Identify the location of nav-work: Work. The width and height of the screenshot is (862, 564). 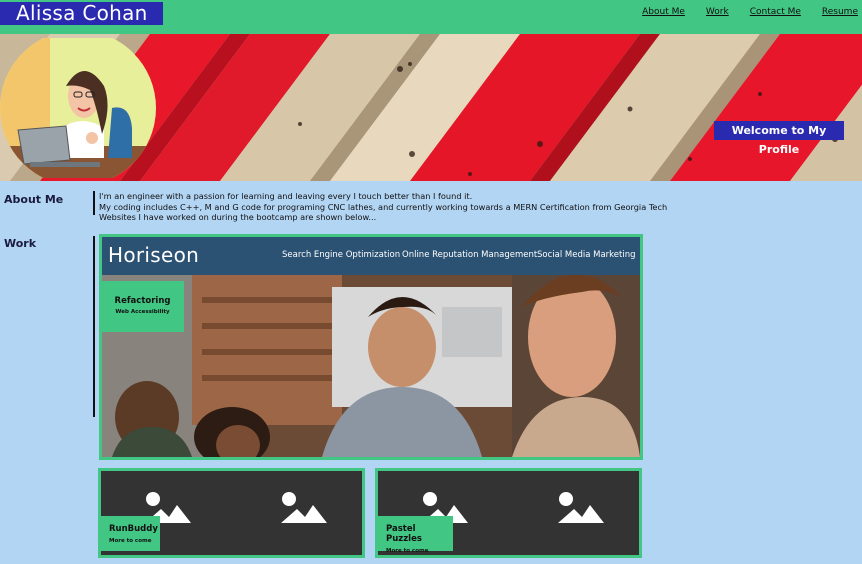
(717, 12).